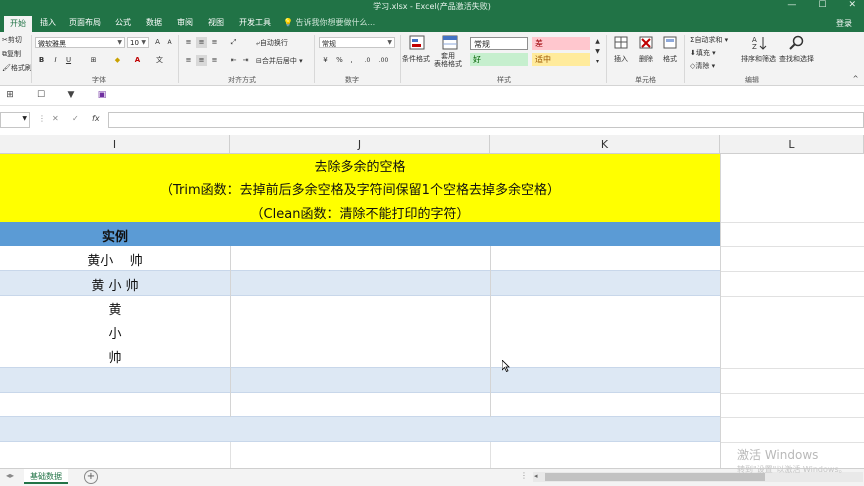 The width and height of the screenshot is (864, 486). Describe the element at coordinates (703, 53) in the screenshot. I see `fill-button: ⬇填充 ▾` at that location.